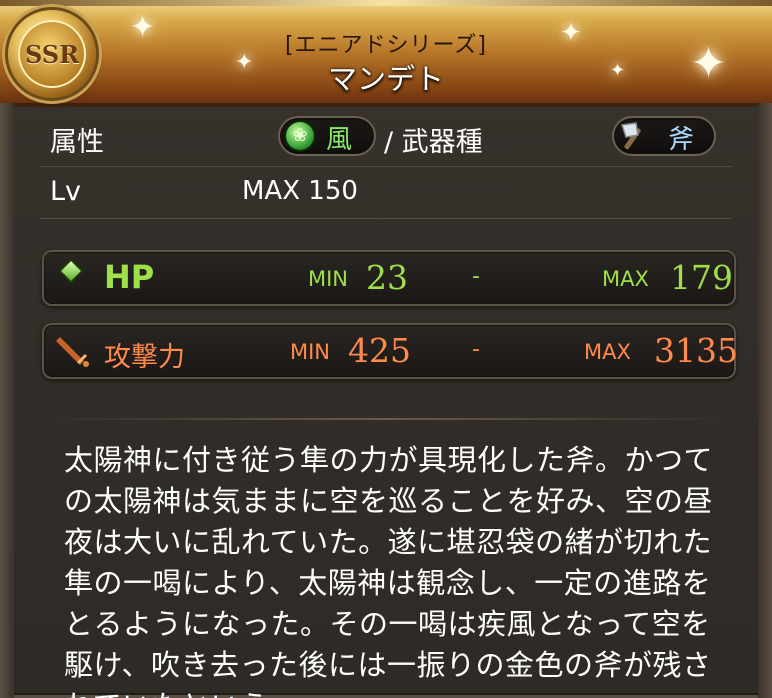 The height and width of the screenshot is (698, 772). I want to click on hp-icon, so click(71, 271).